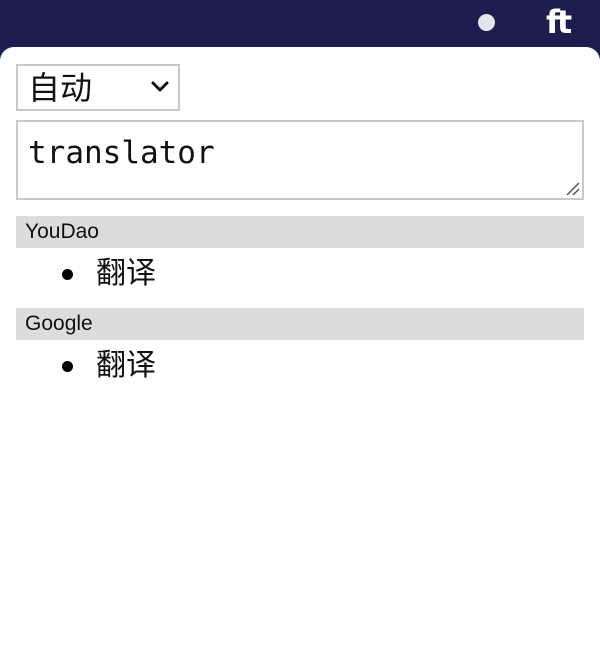 The width and height of the screenshot is (600, 657). I want to click on youdao-section-title: YouDao, so click(62, 231).